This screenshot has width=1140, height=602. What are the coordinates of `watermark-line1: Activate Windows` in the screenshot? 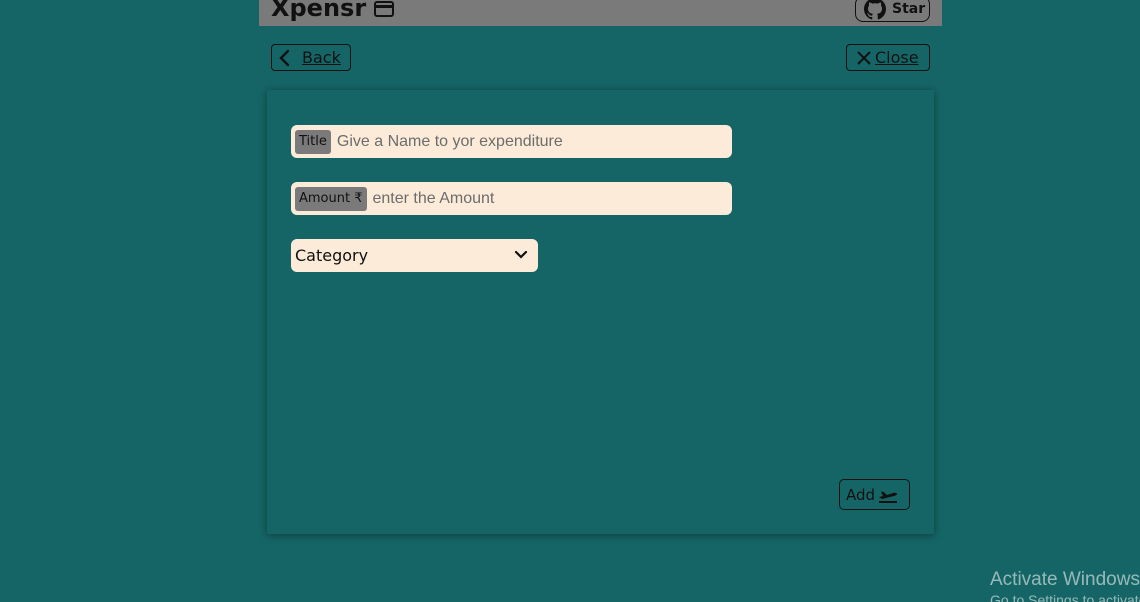 It's located at (1065, 579).